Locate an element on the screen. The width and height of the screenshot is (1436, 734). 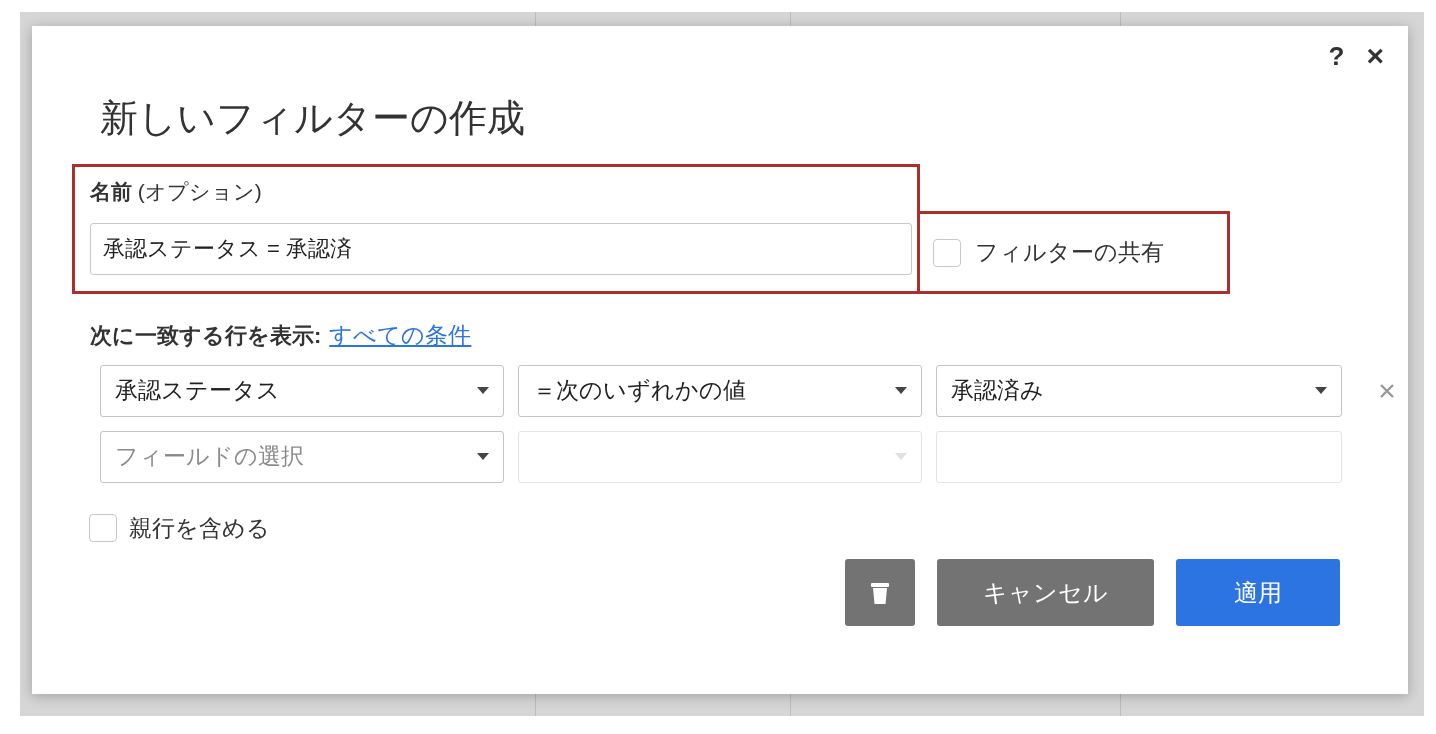
trash-icon is located at coordinates (880, 592).